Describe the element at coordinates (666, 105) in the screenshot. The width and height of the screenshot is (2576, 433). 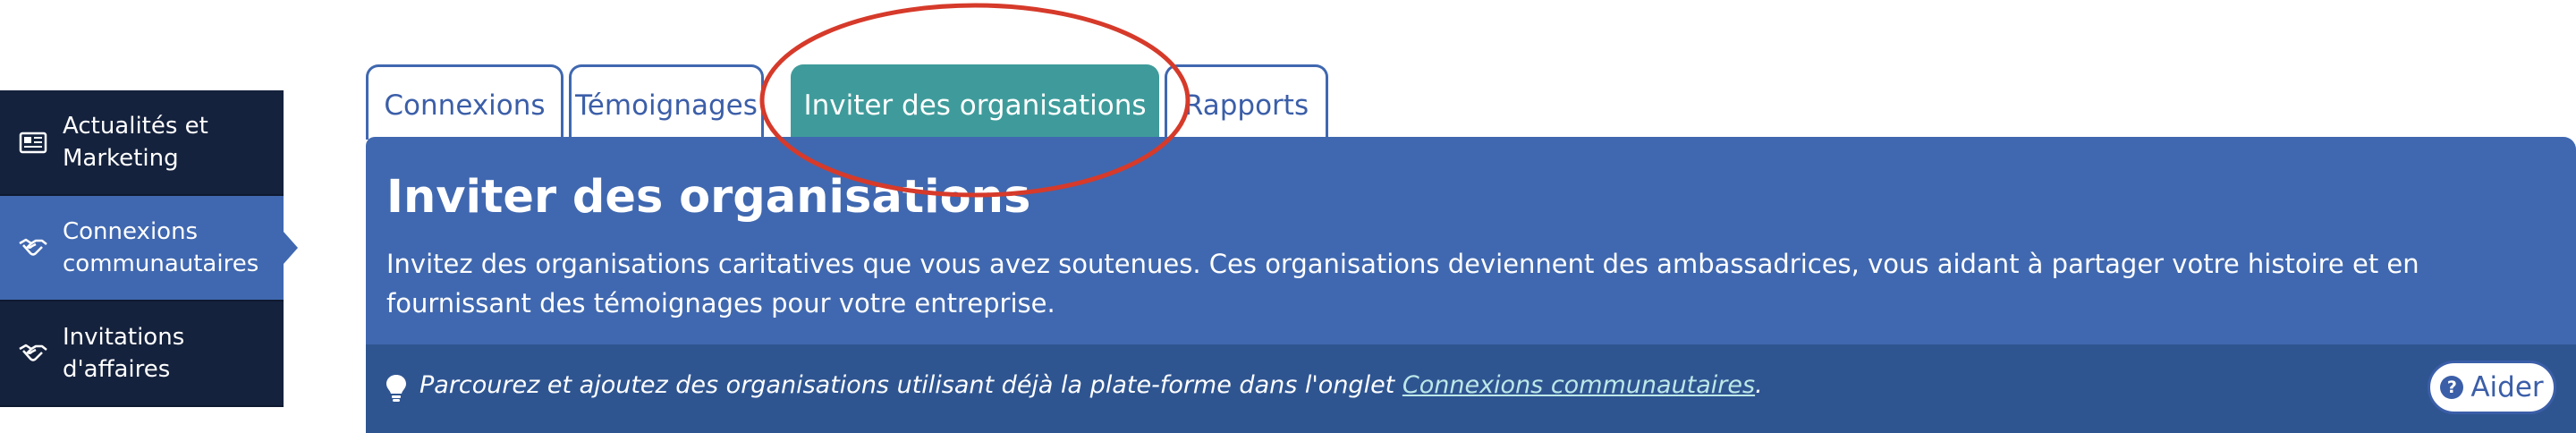
I see `tab-label: Témoignages` at that location.